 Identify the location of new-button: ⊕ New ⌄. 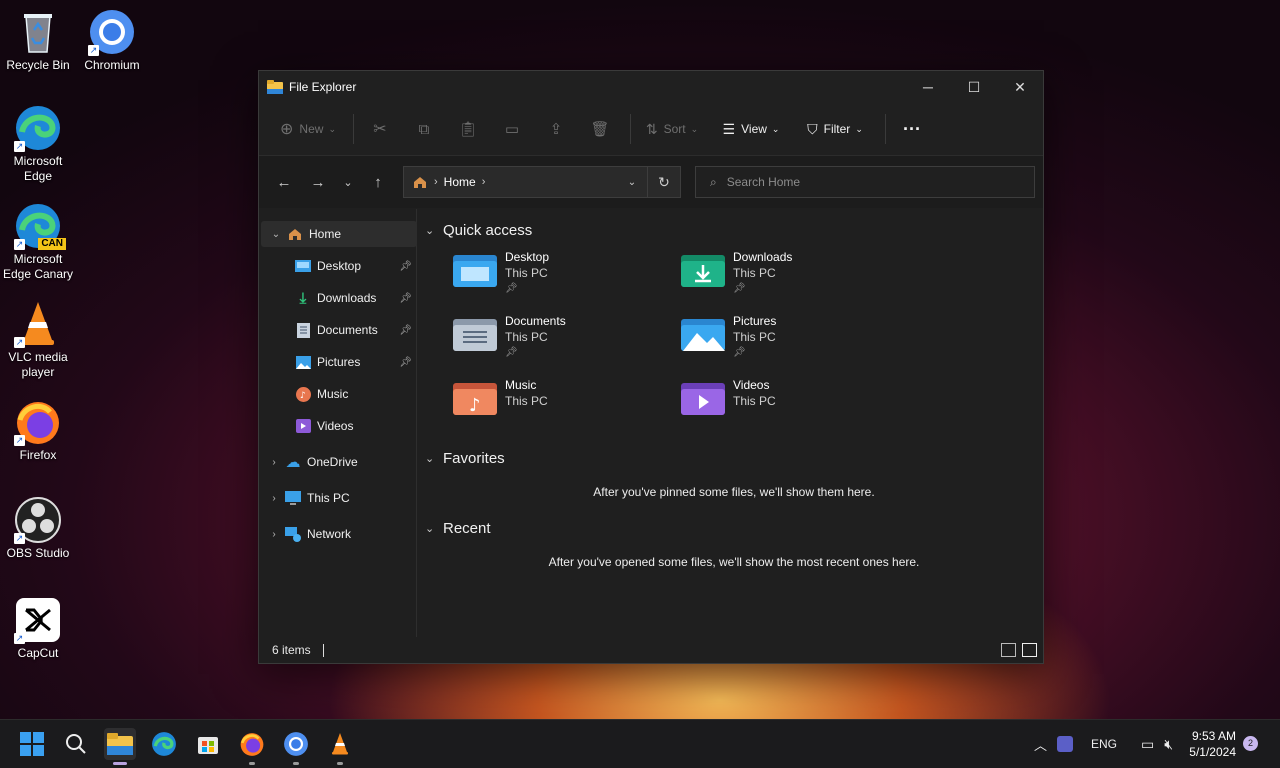
(308, 129).